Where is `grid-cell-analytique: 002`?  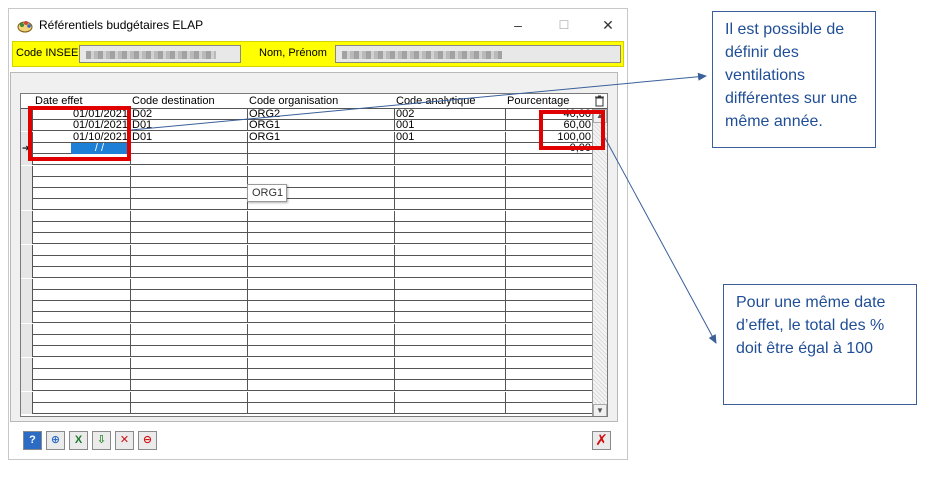
grid-cell-analytique: 002 is located at coordinates (449, 114).